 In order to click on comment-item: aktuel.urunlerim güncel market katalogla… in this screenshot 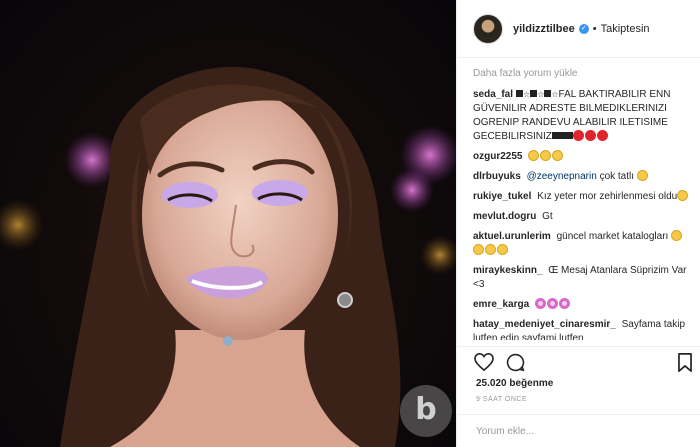, I will do `click(584, 244)`.